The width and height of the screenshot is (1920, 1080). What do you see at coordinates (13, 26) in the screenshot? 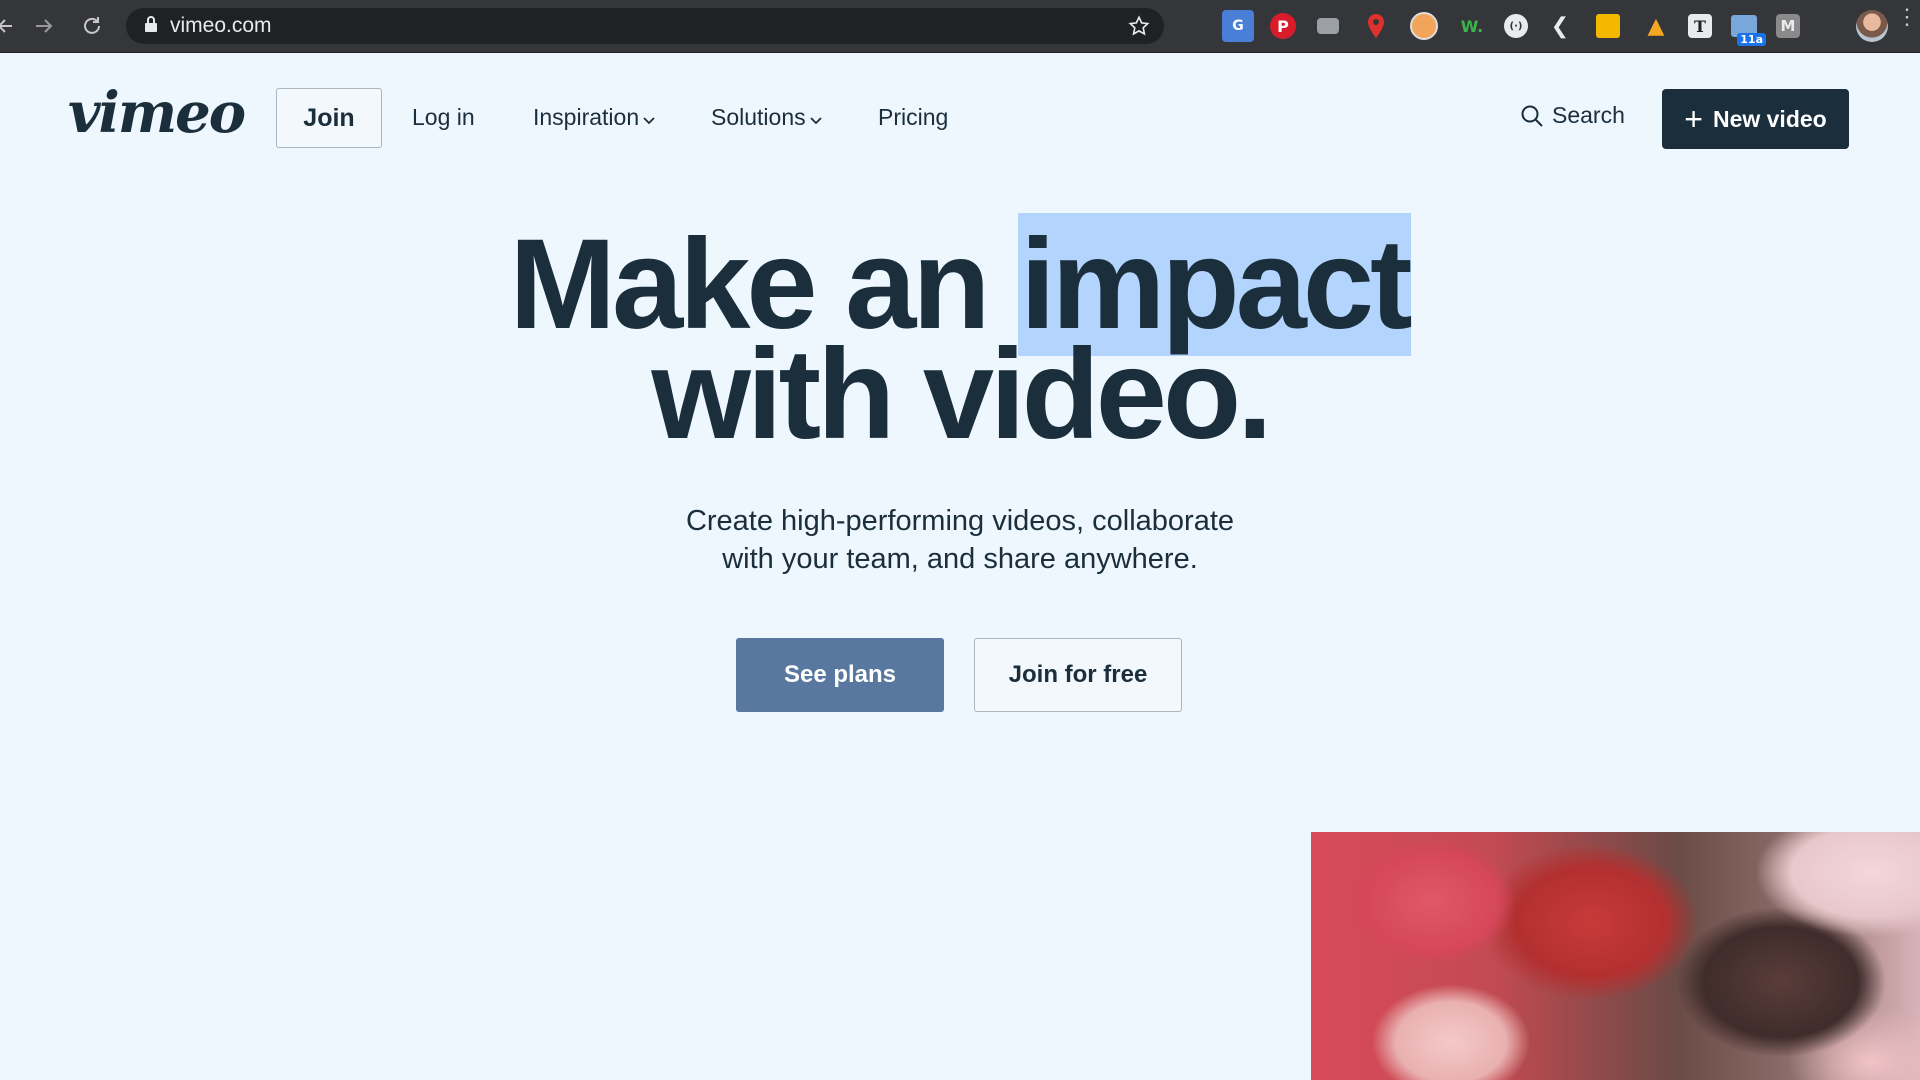
I see `back-icon` at bounding box center [13, 26].